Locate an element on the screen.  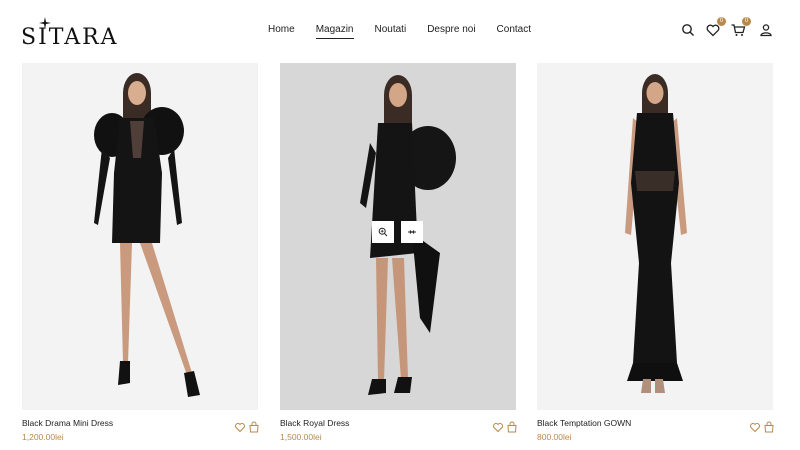
product-title: Black Temptation GOWN is located at coordinates (584, 423).